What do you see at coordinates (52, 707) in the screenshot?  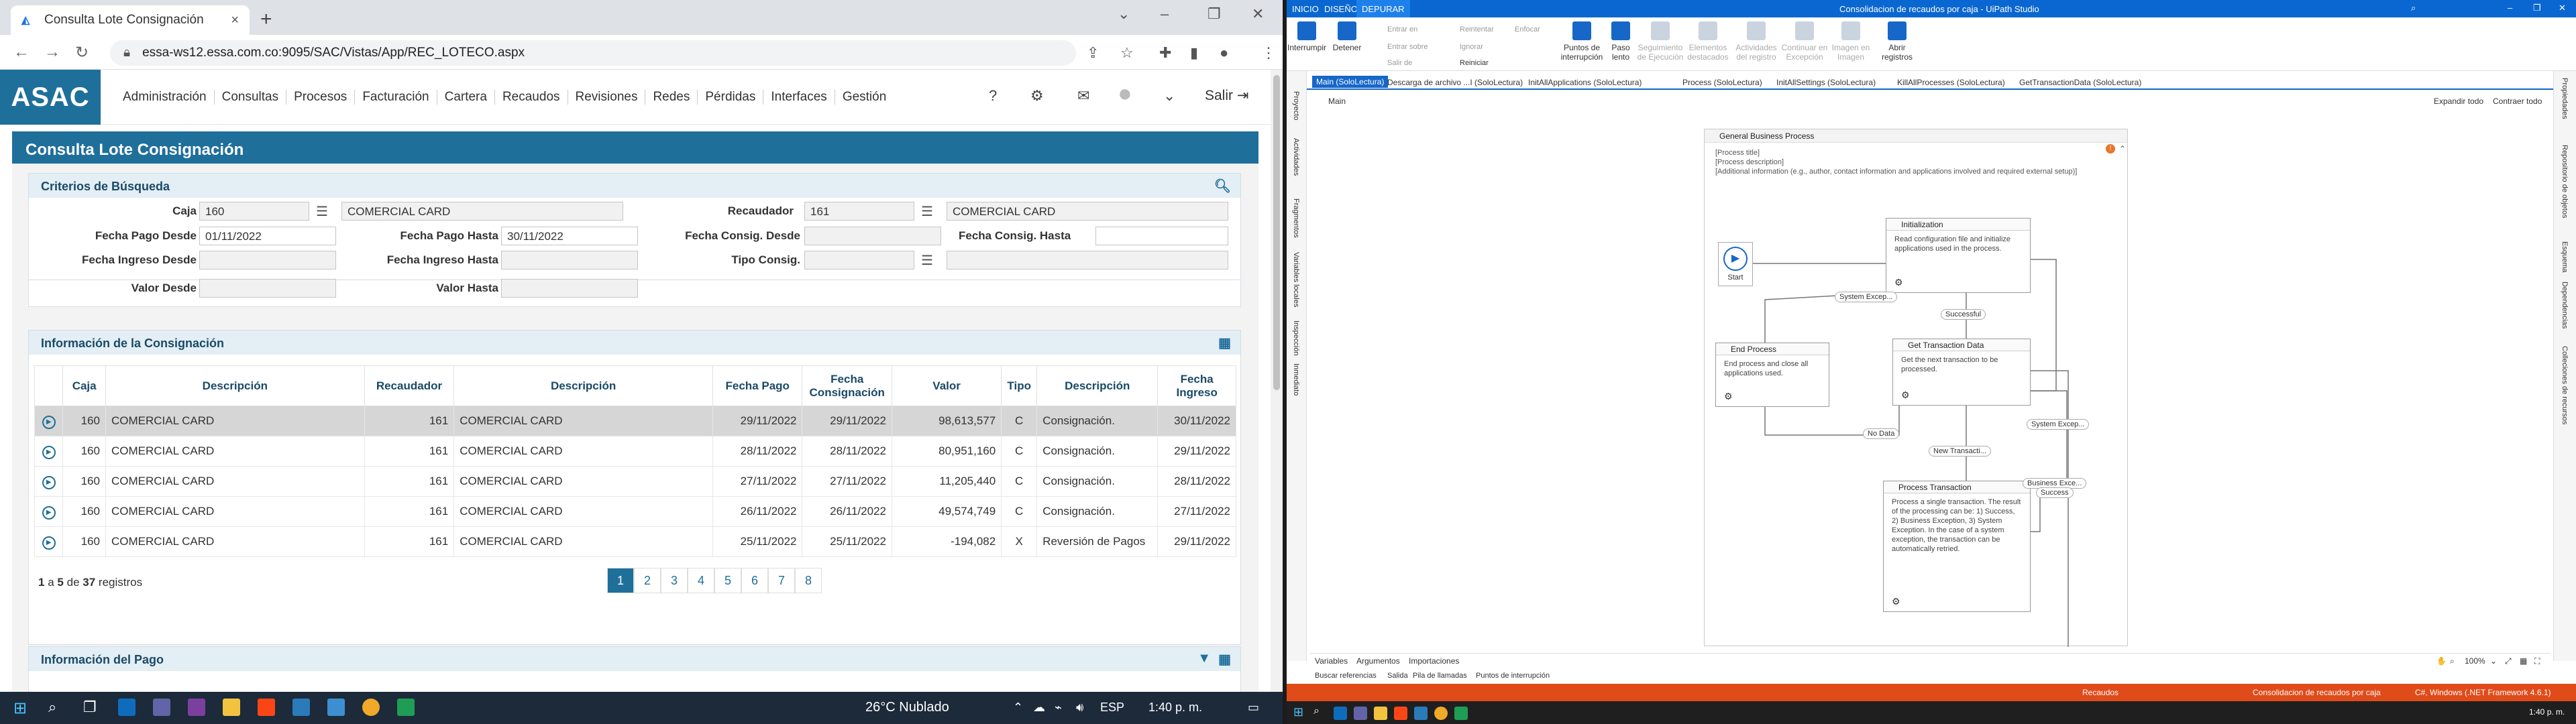 I see `search-icon: ⌕` at bounding box center [52, 707].